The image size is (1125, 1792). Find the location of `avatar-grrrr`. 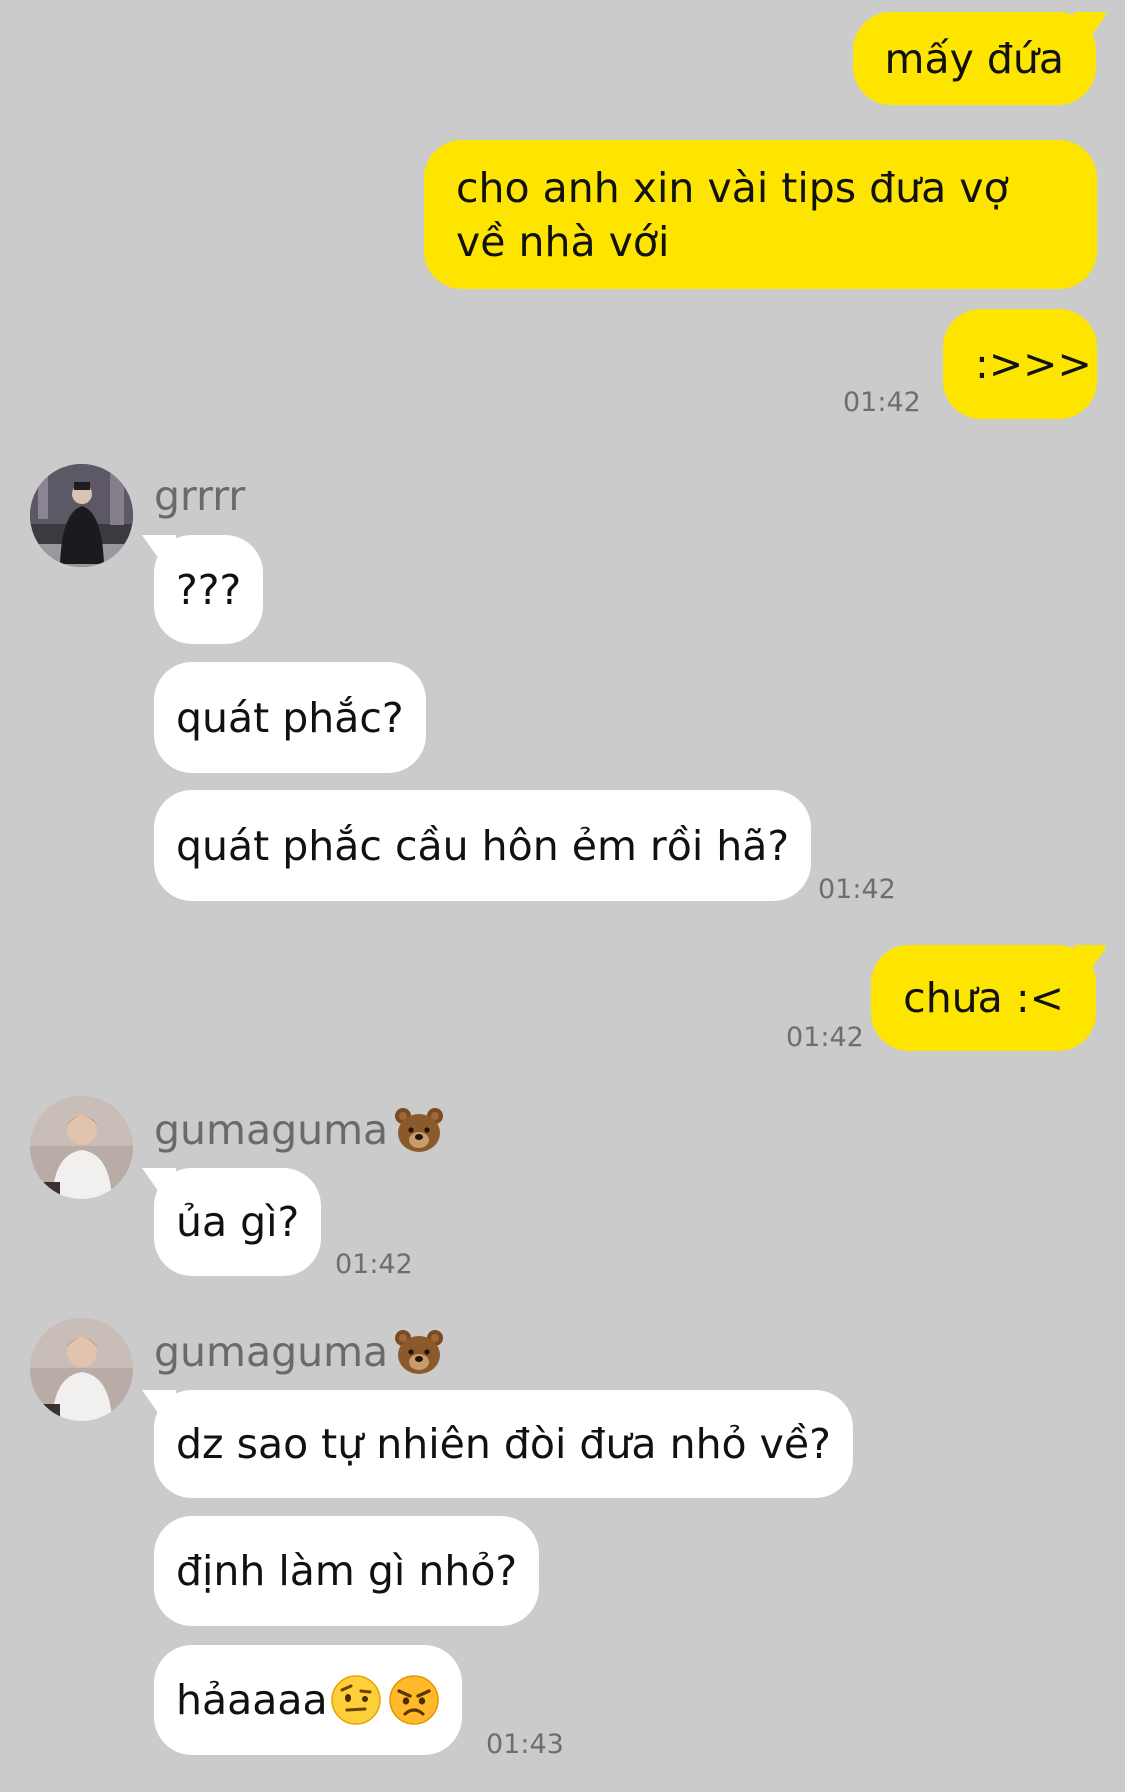

avatar-grrrr is located at coordinates (81, 515).